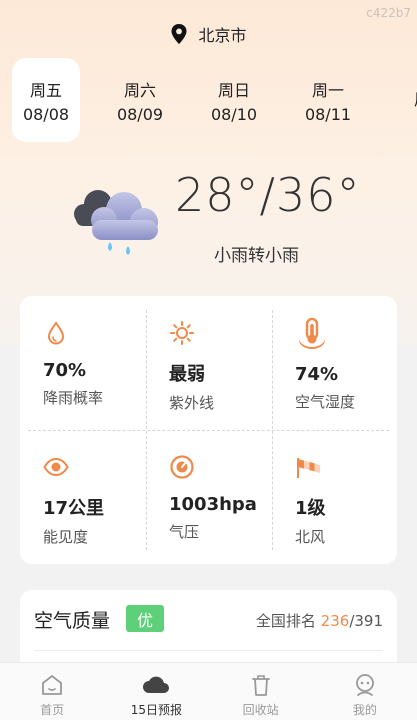 This screenshot has height=720, width=417. I want to click on cloud-icon, so click(156, 684).